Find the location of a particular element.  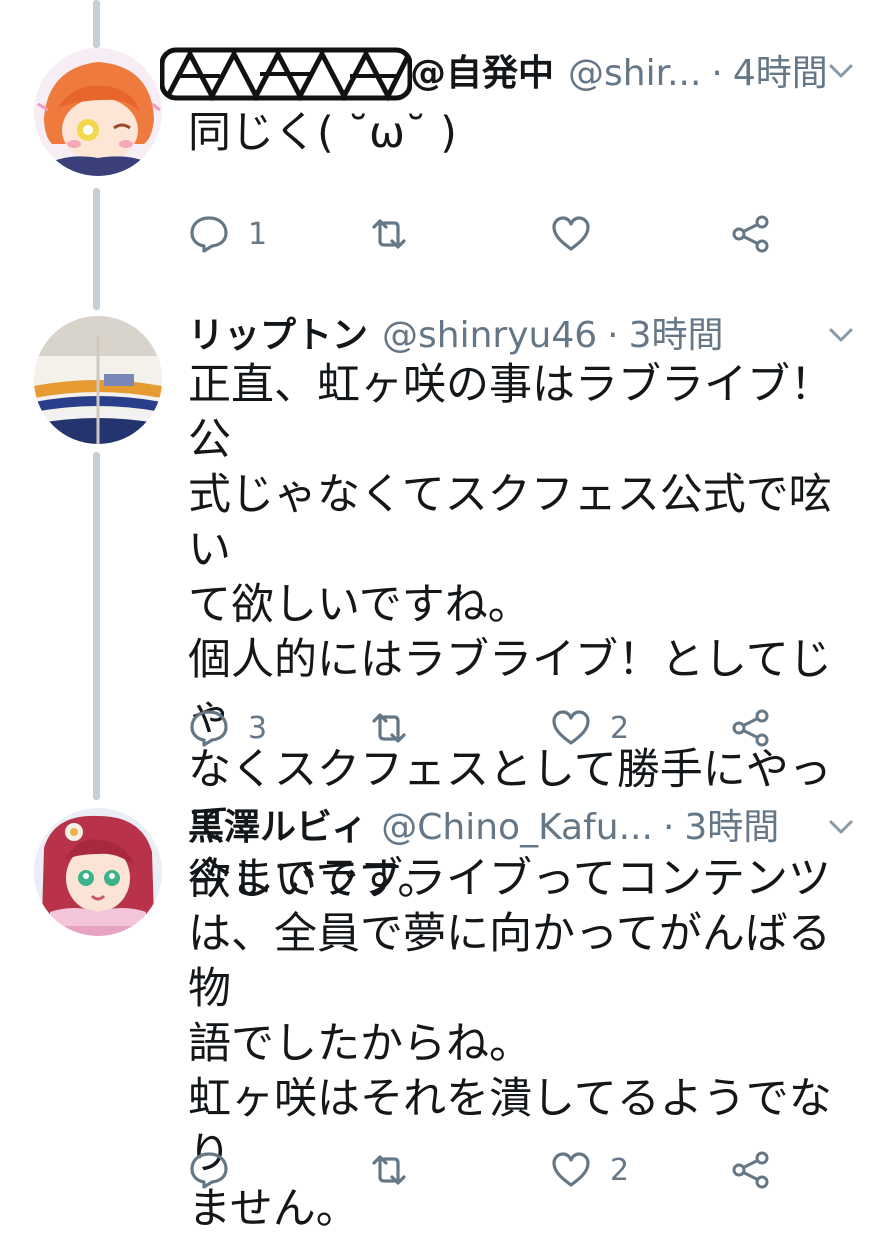

reply-button: 3 is located at coordinates (227, 728).